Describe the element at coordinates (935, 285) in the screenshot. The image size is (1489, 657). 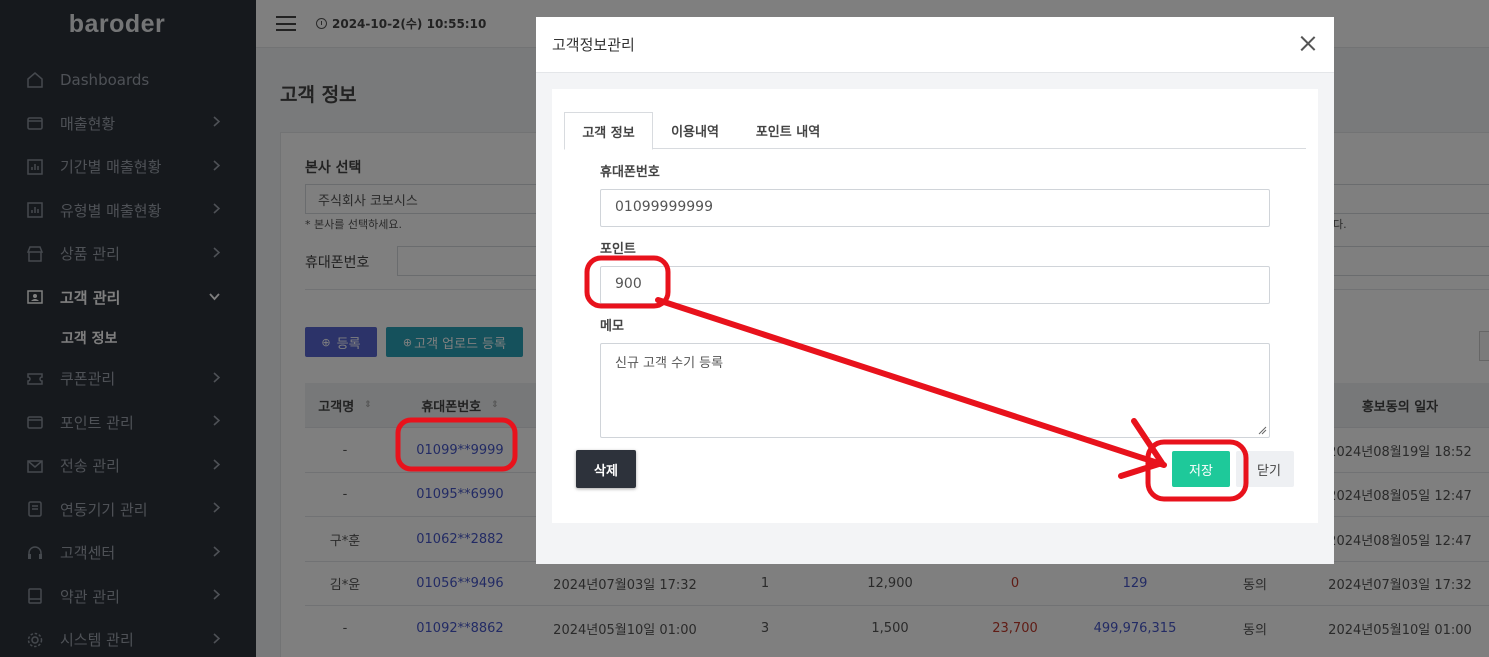
I see `modal-point-input: 900` at that location.